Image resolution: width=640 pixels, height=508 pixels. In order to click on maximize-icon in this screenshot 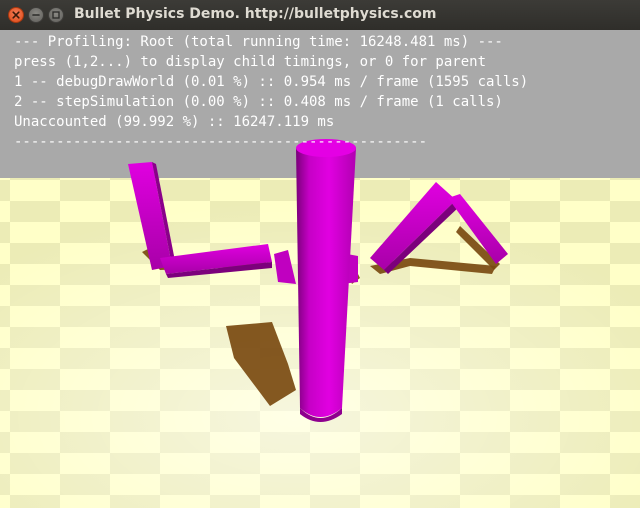, I will do `click(56, 15)`.